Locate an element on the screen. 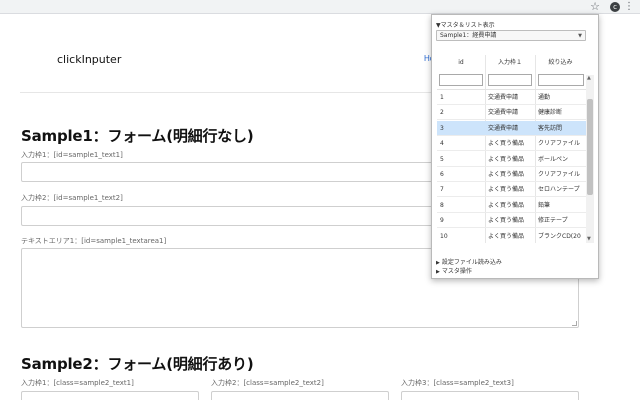 The image size is (640, 400). row-id: 1 is located at coordinates (442, 97).